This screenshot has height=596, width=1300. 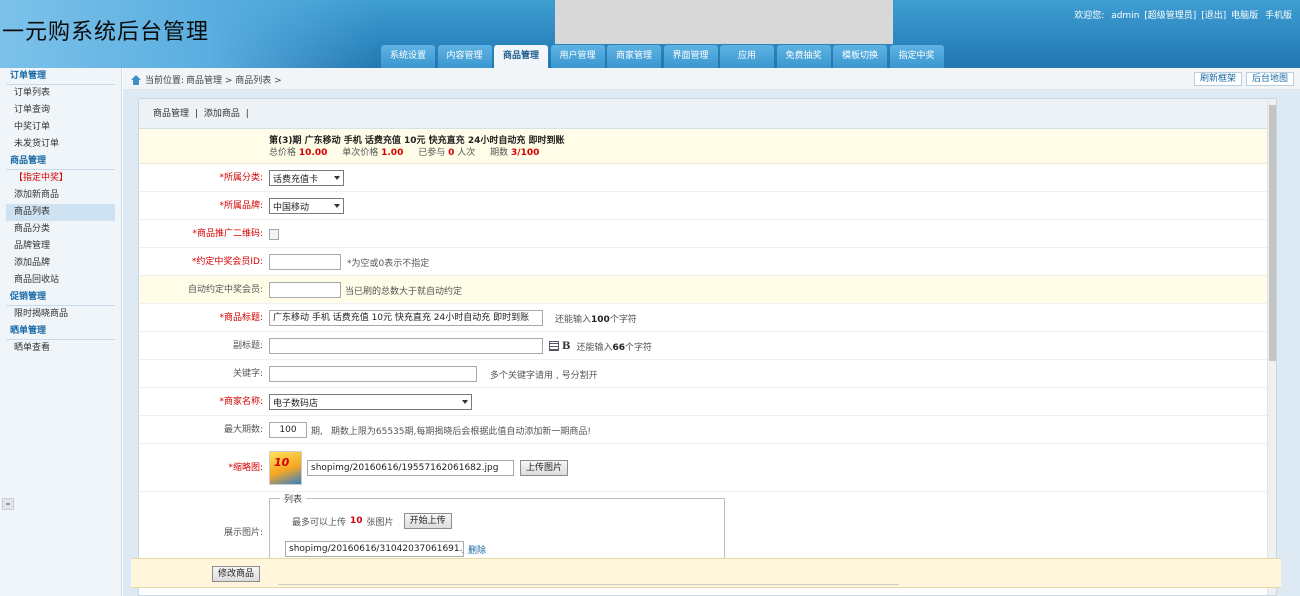 What do you see at coordinates (711, 79) in the screenshot?
I see `breadcrumb-bar: 当前位置: 商品管理 > 商品列表 > 刷新框架 后台地图` at bounding box center [711, 79].